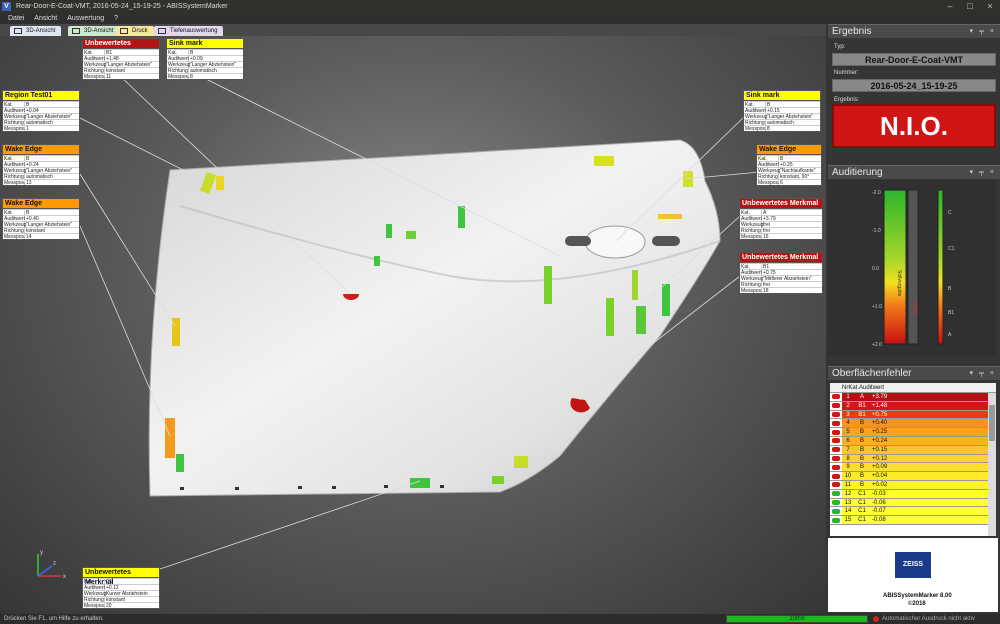 This screenshot has width=1000, height=624. What do you see at coordinates (848, 440) in the screenshot?
I see `defect-nr: 6` at bounding box center [848, 440].